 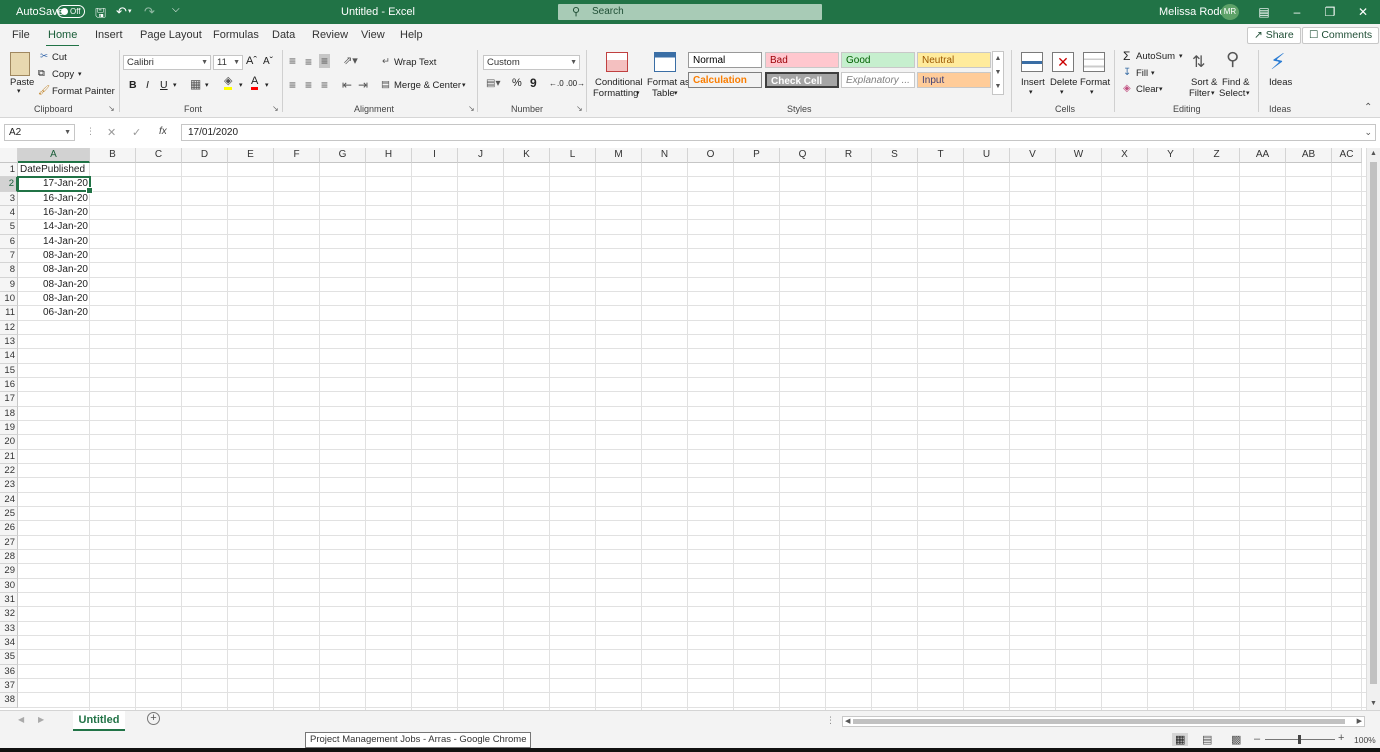 I want to click on row-header-37: 37, so click(x=9, y=686).